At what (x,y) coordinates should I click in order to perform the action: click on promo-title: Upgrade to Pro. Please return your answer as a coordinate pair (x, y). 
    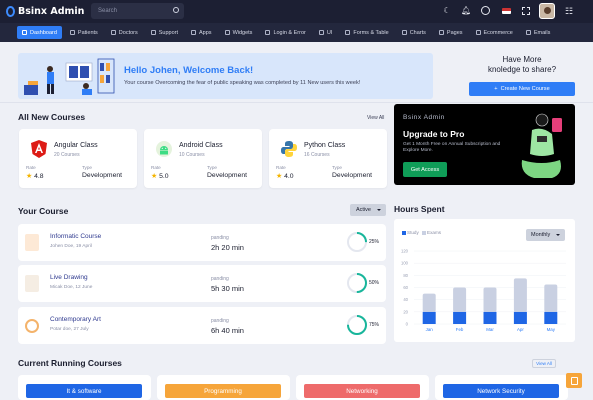
    Looking at the image, I should click on (434, 134).